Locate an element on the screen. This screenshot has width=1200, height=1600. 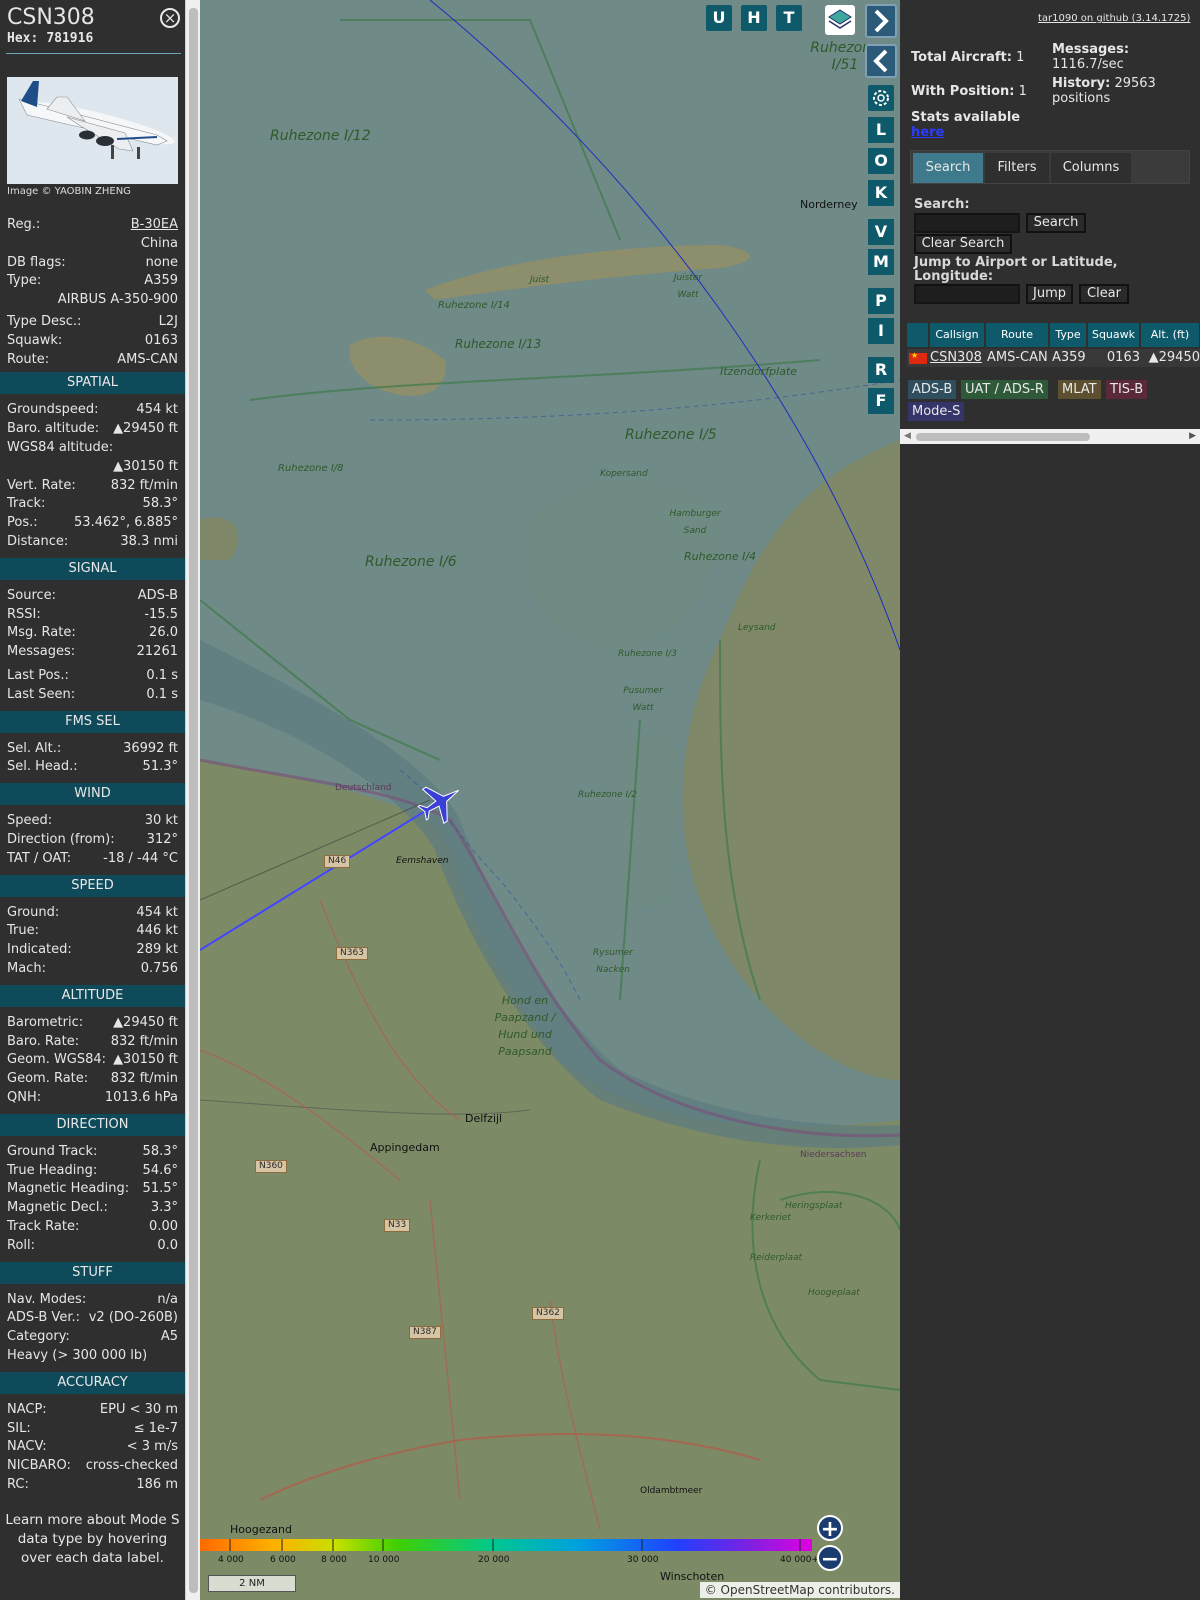
detail-label: Speed: is located at coordinates (29, 820).